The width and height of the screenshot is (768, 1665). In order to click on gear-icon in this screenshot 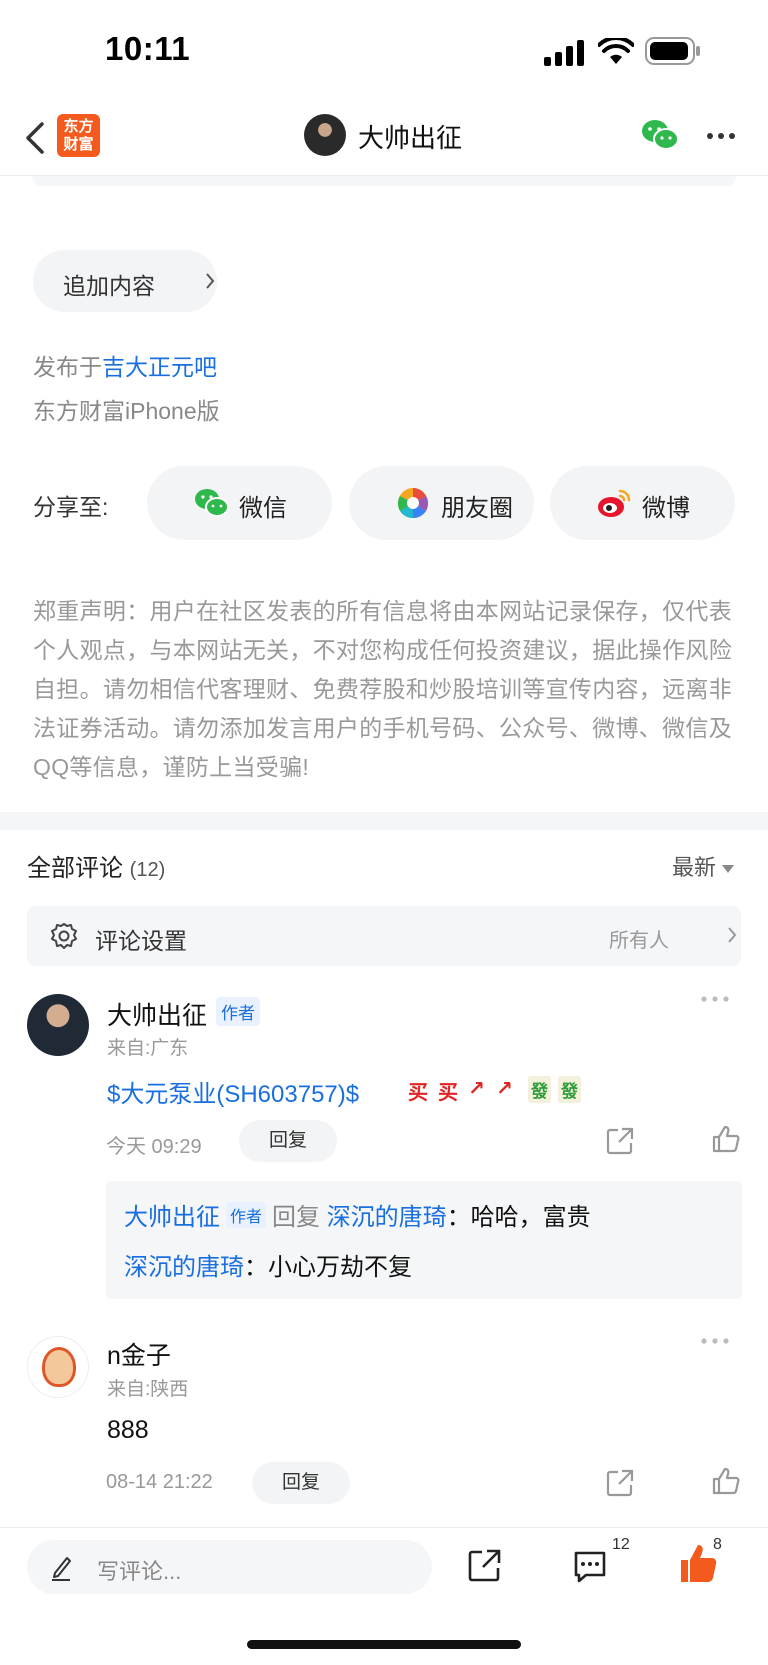, I will do `click(64, 936)`.